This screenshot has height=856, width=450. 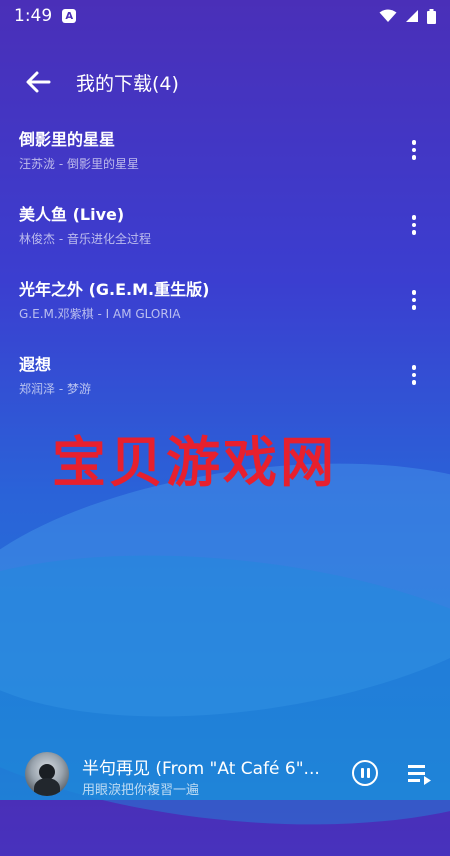 What do you see at coordinates (55, 389) in the screenshot?
I see `song-artist-album: 郑润泽 - 梦游` at bounding box center [55, 389].